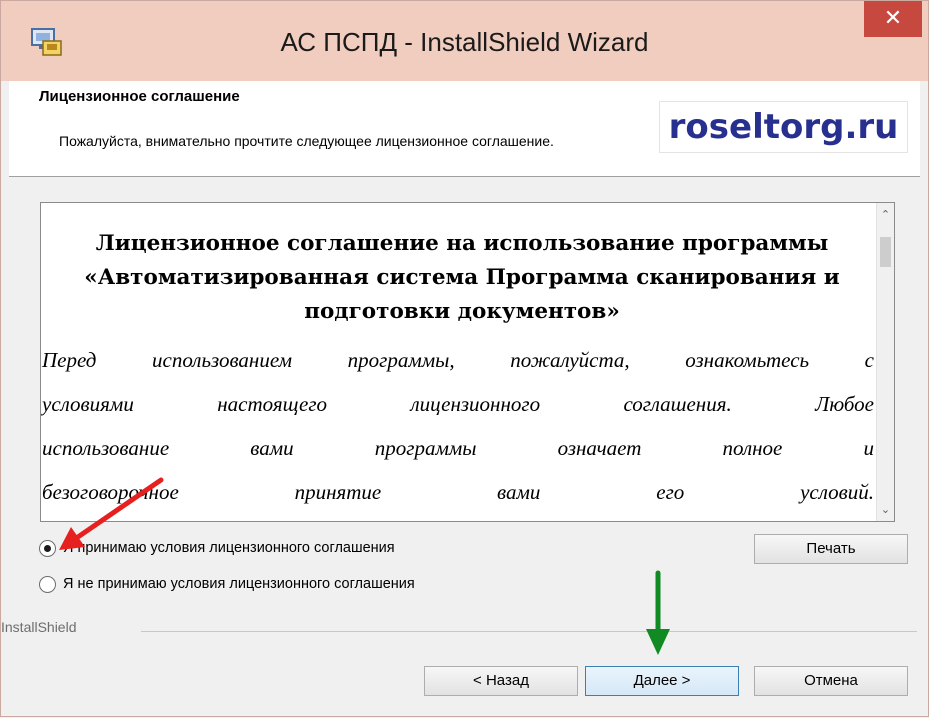  I want to click on decline-radio, so click(47, 584).